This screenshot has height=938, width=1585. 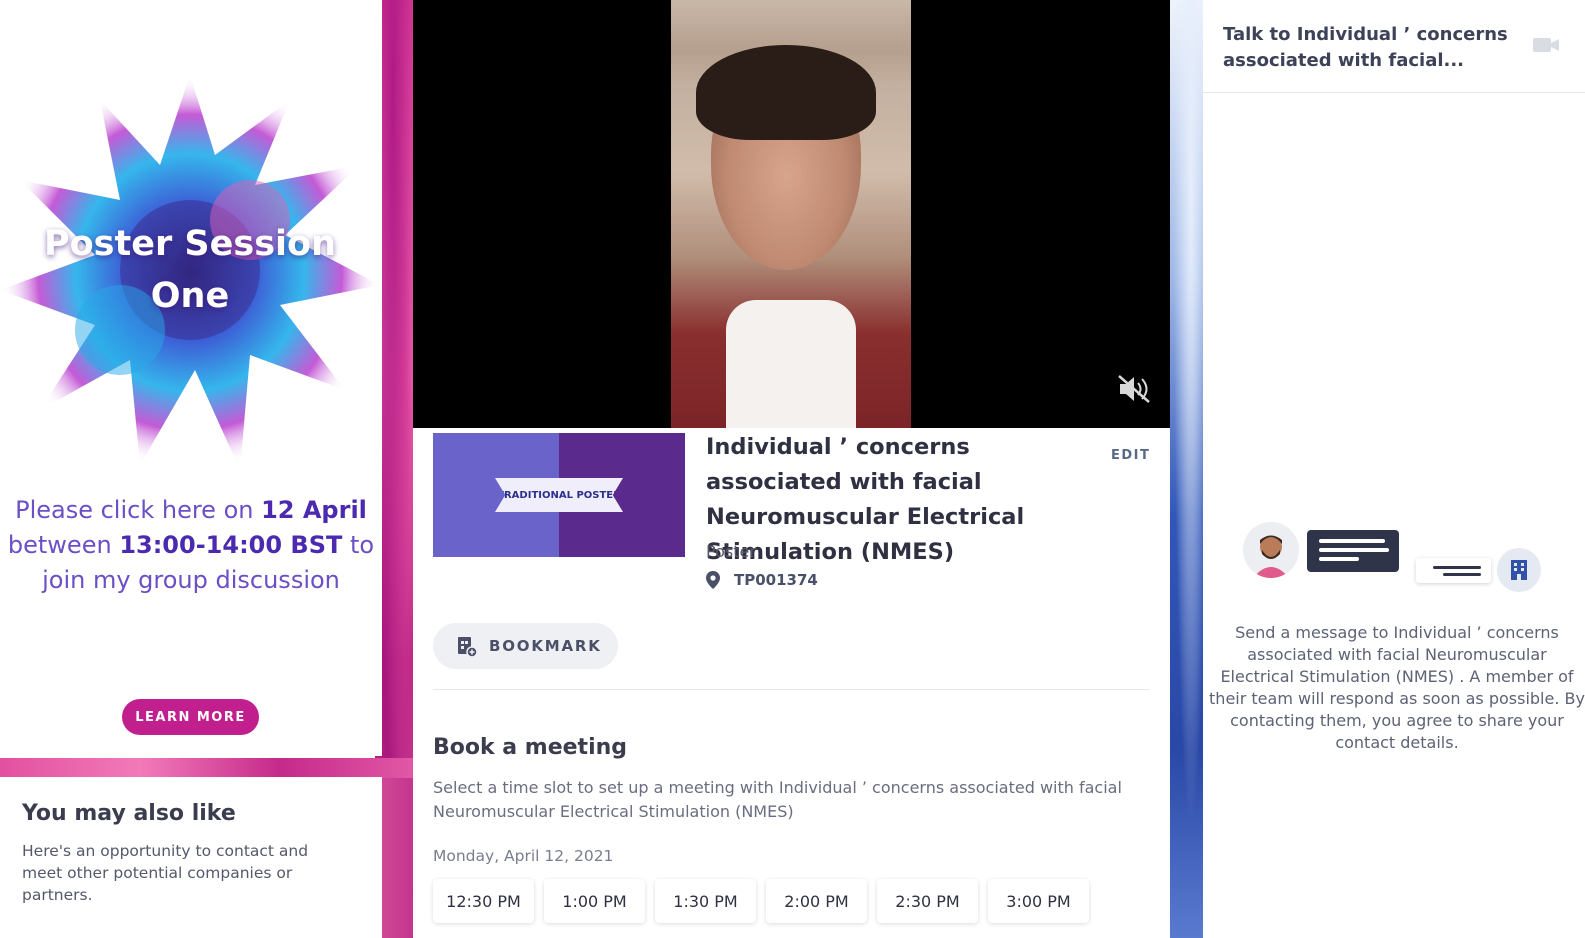 I want to click on avatar-illustration, so click(x=1271, y=550).